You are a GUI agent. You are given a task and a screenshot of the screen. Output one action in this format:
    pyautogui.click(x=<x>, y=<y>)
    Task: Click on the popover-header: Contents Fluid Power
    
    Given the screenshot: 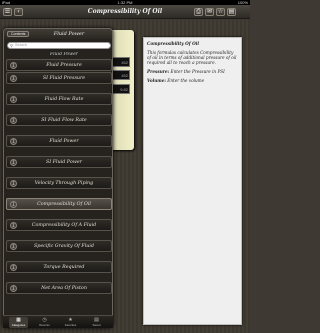 What is the action you would take?
    pyautogui.click(x=58, y=34)
    